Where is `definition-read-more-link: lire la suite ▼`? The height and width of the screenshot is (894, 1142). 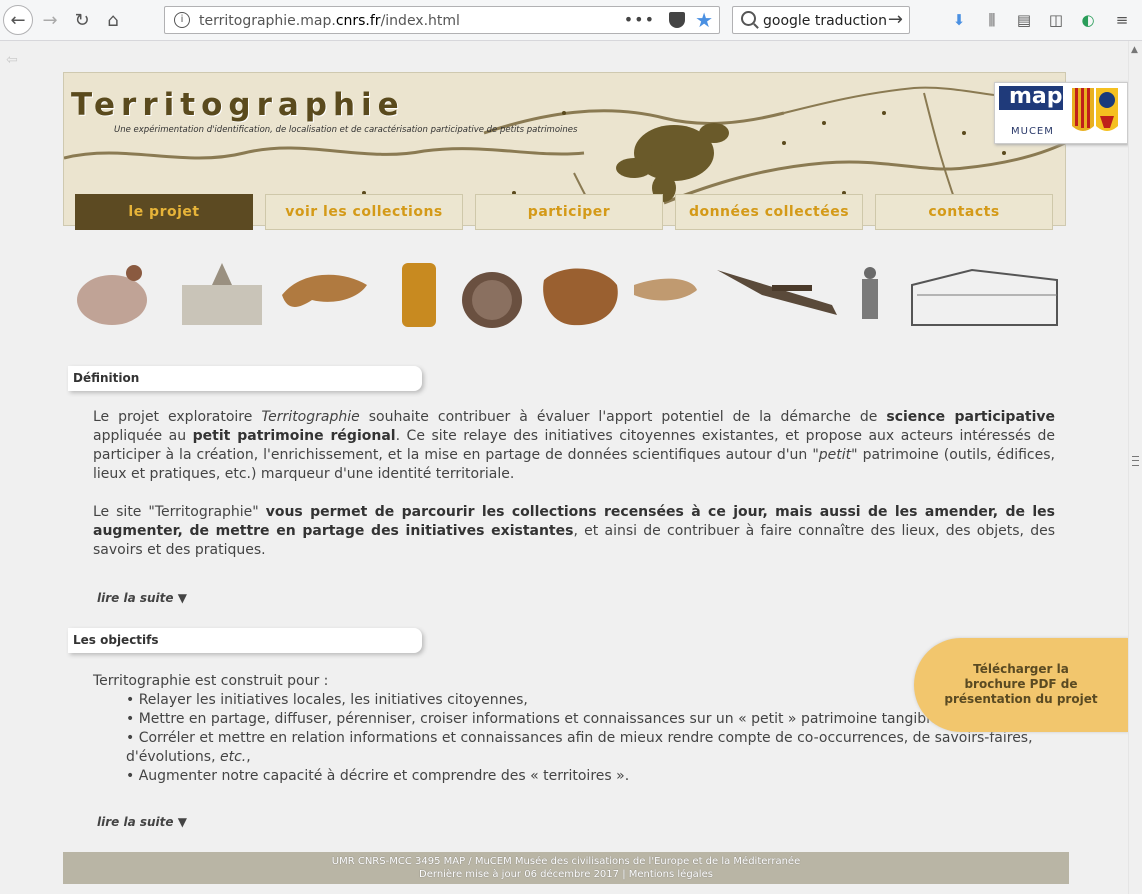 definition-read-more-link: lire la suite ▼ is located at coordinates (142, 598).